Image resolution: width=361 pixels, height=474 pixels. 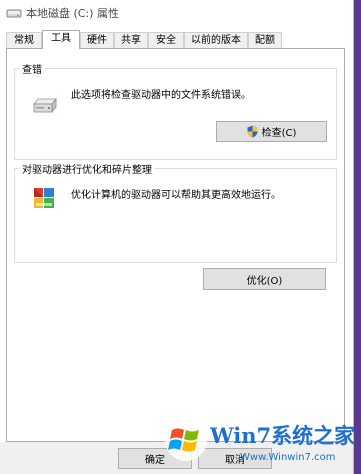 I want to click on optimize-title: 对驱动器进行优化和碎片整理, so click(x=87, y=168).